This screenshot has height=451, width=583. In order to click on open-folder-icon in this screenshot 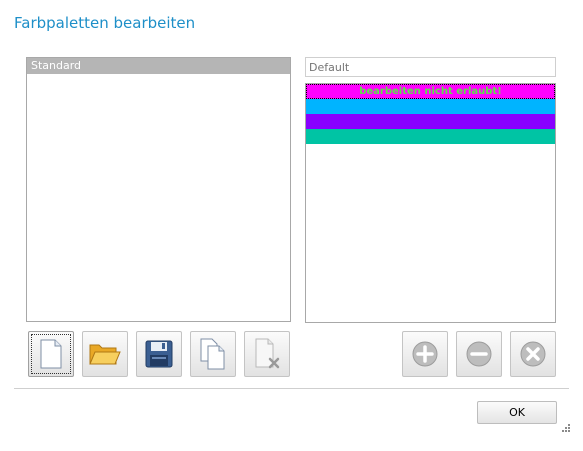, I will do `click(105, 354)`.